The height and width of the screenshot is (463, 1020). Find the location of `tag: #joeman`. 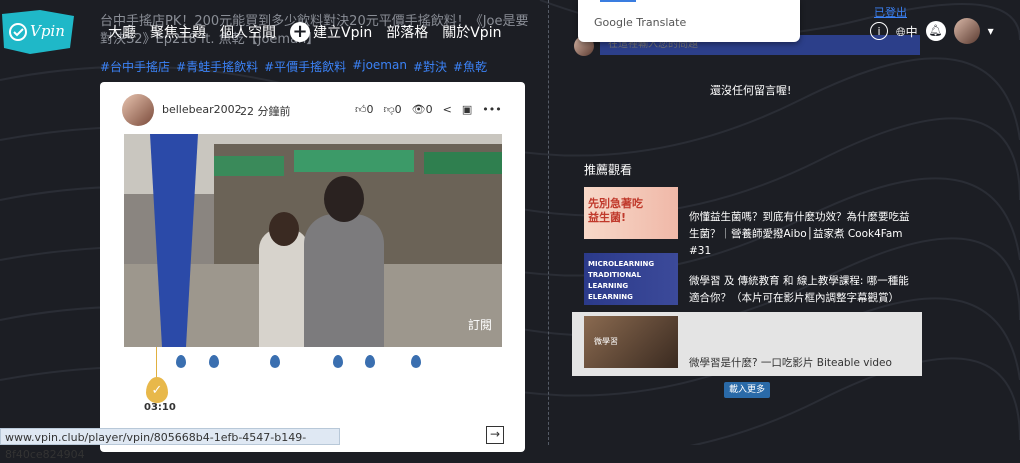

tag: #joeman is located at coordinates (379, 66).